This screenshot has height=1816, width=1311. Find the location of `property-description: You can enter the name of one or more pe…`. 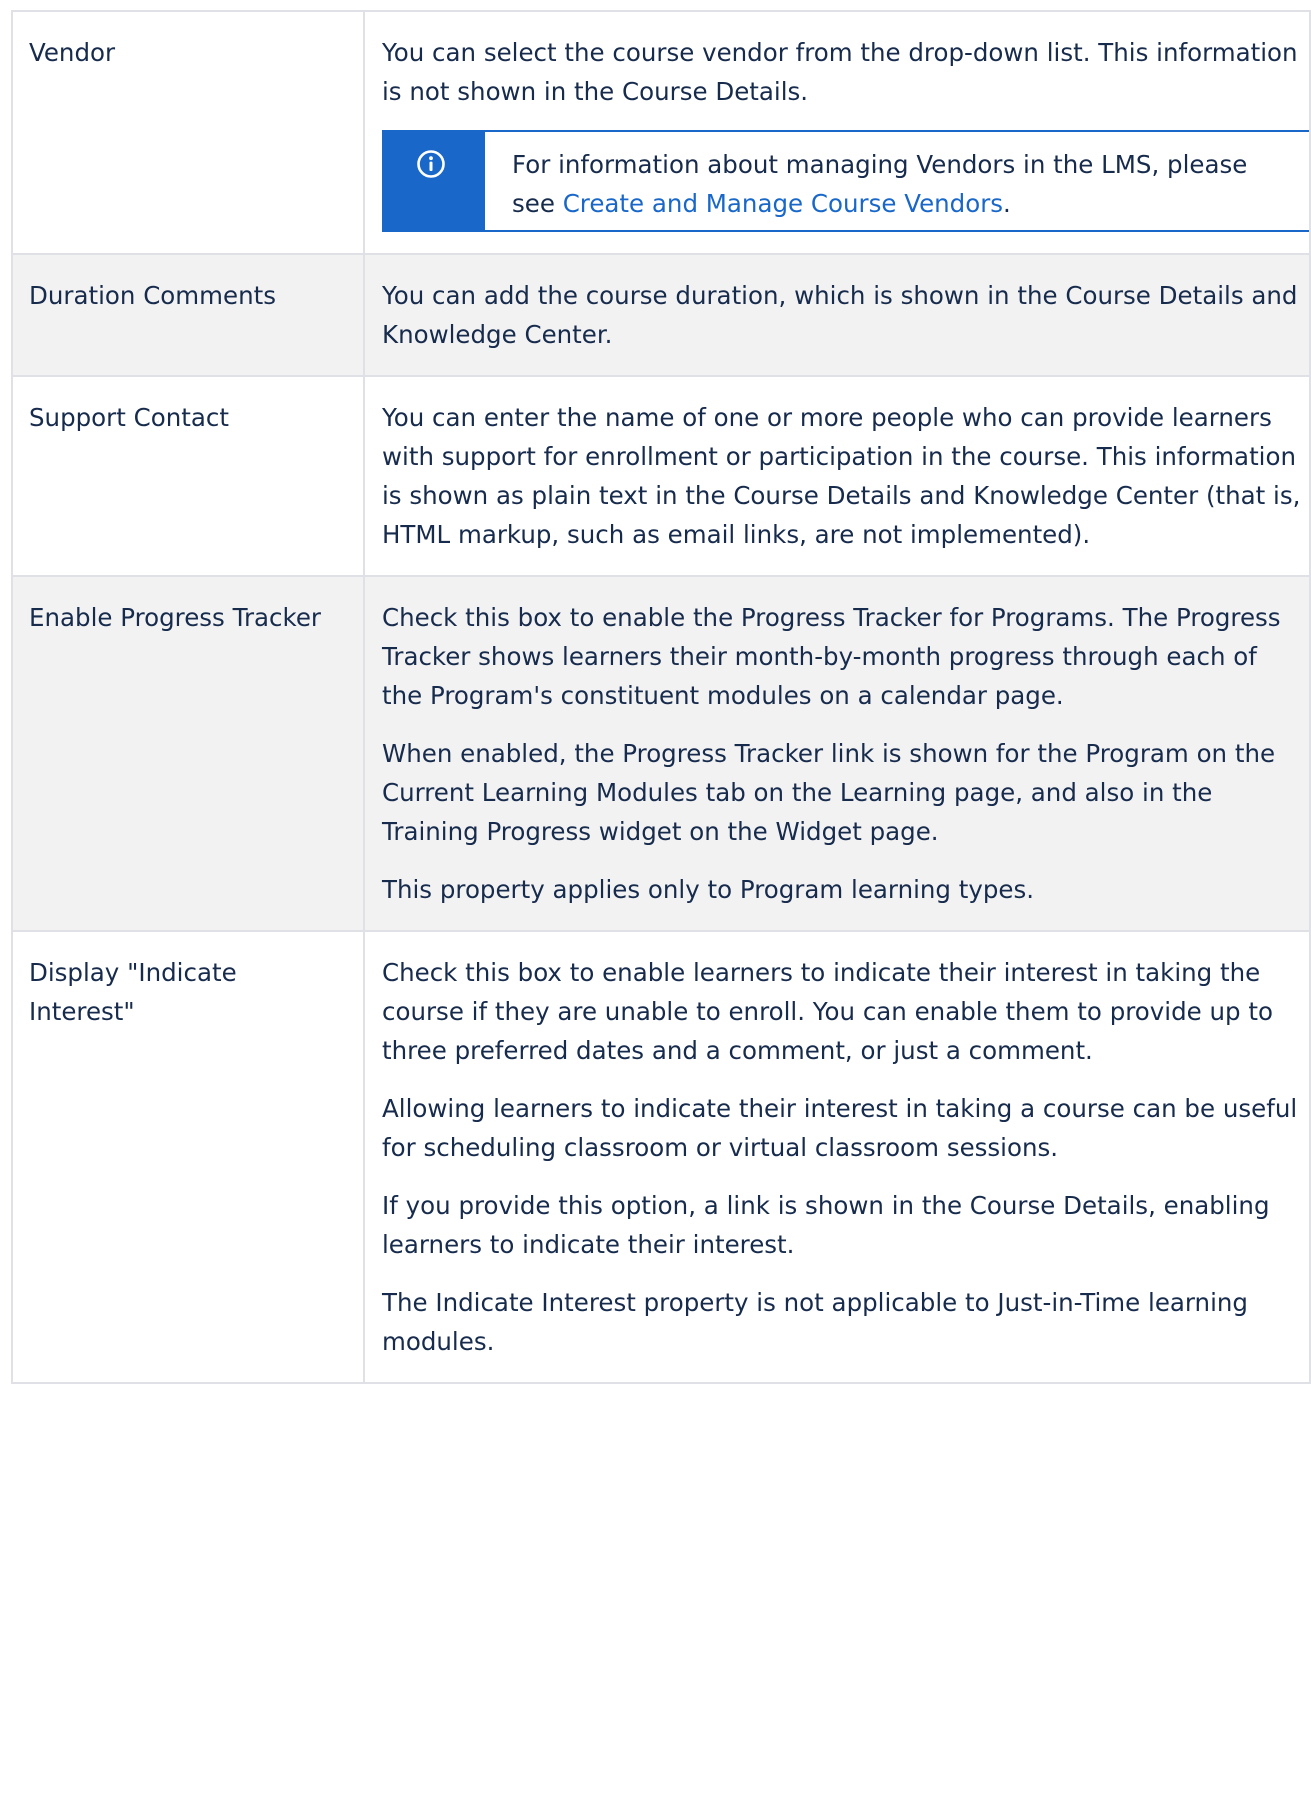

property-description: You can enter the name of one or more pe… is located at coordinates (837, 476).